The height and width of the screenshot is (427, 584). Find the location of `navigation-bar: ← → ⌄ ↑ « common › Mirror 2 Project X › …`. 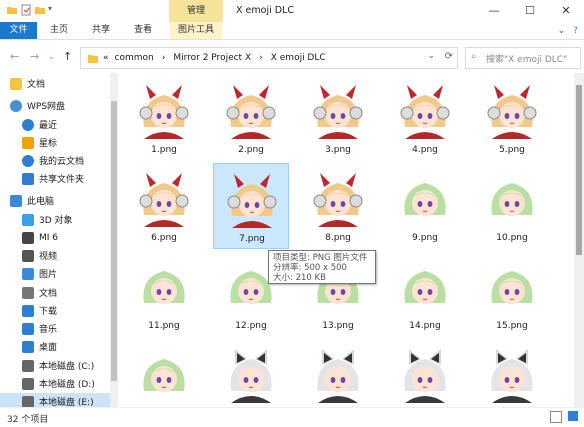

navigation-bar: ← → ⌄ ↑ « common › Mirror 2 Project X › … is located at coordinates (292, 56).